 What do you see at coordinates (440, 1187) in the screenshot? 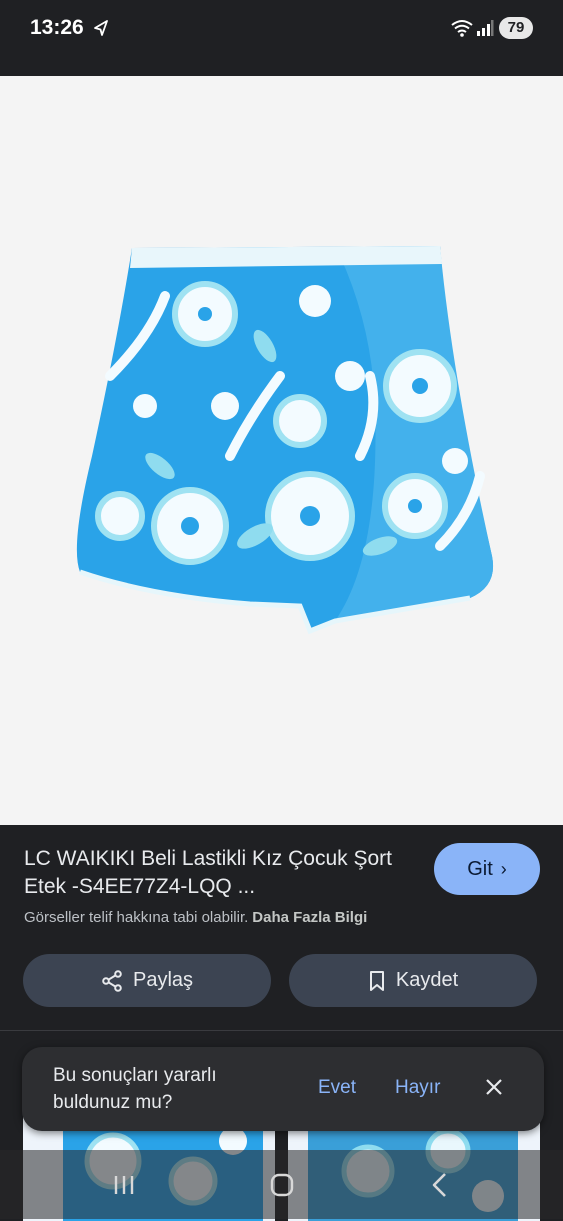
I see `back-icon` at bounding box center [440, 1187].